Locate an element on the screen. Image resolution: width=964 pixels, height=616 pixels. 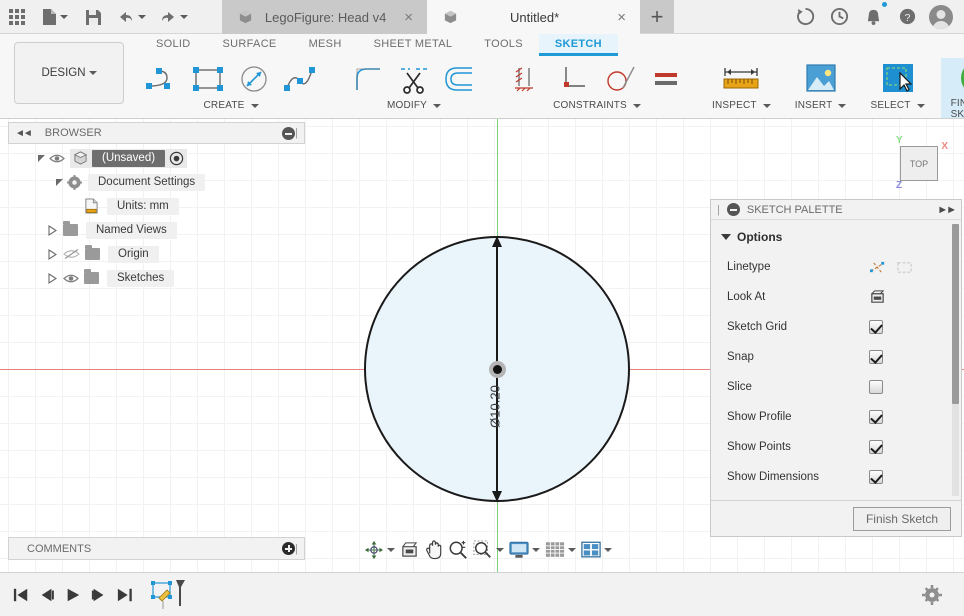
sketch-center-point is located at coordinates (497, 369).